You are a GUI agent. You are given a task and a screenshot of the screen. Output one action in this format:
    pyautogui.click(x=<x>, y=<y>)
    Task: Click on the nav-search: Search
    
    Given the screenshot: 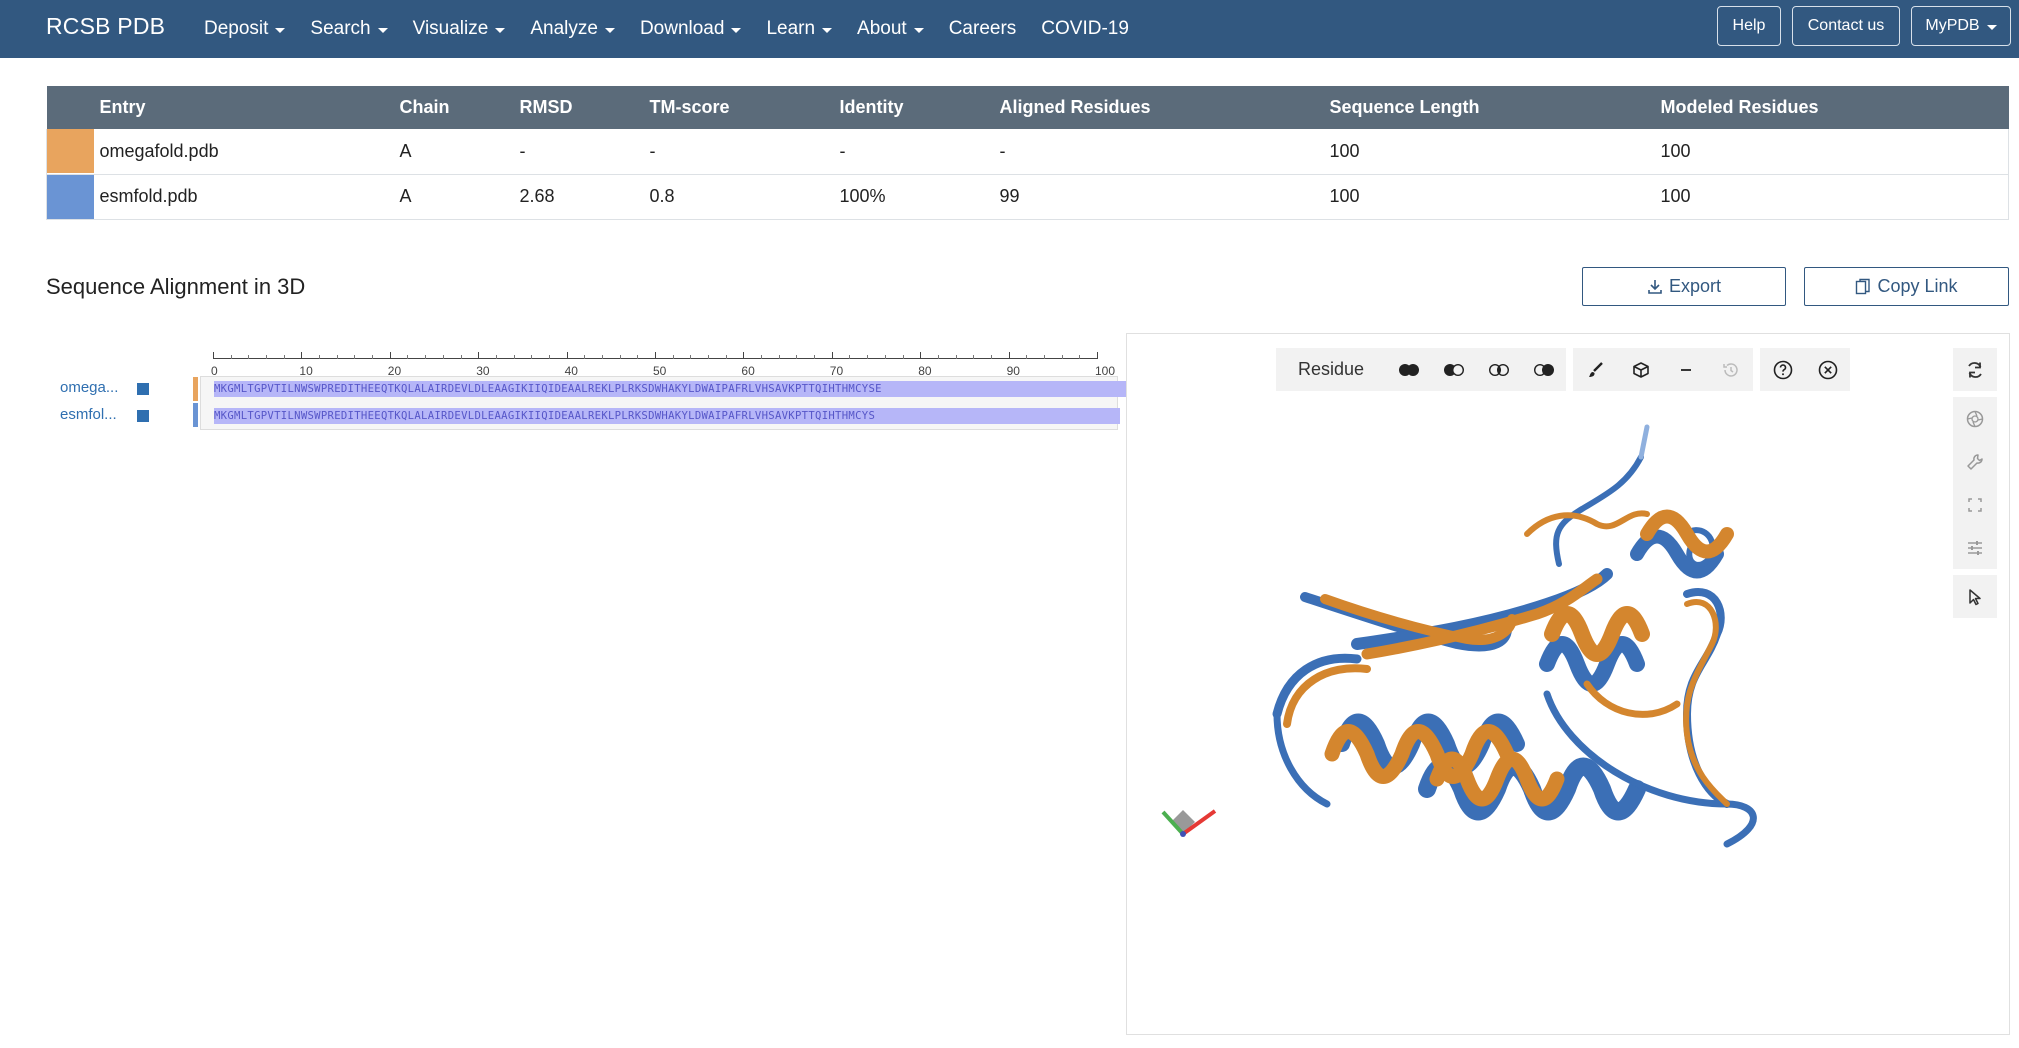 What is the action you would take?
    pyautogui.click(x=349, y=29)
    